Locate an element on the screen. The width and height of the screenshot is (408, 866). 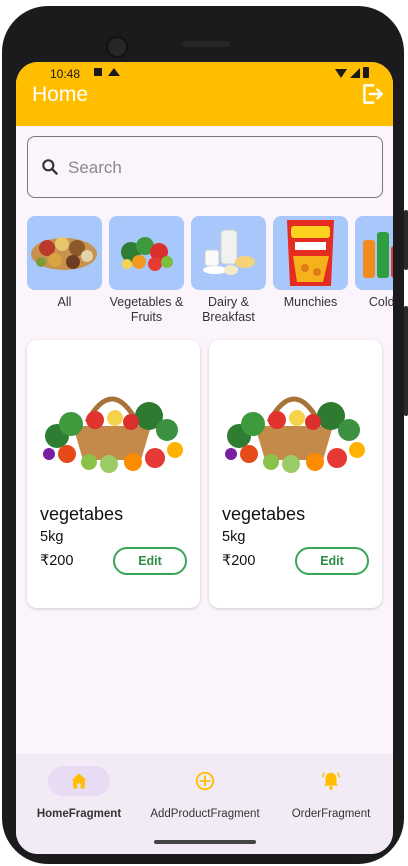
search-bar is located at coordinates (205, 167).